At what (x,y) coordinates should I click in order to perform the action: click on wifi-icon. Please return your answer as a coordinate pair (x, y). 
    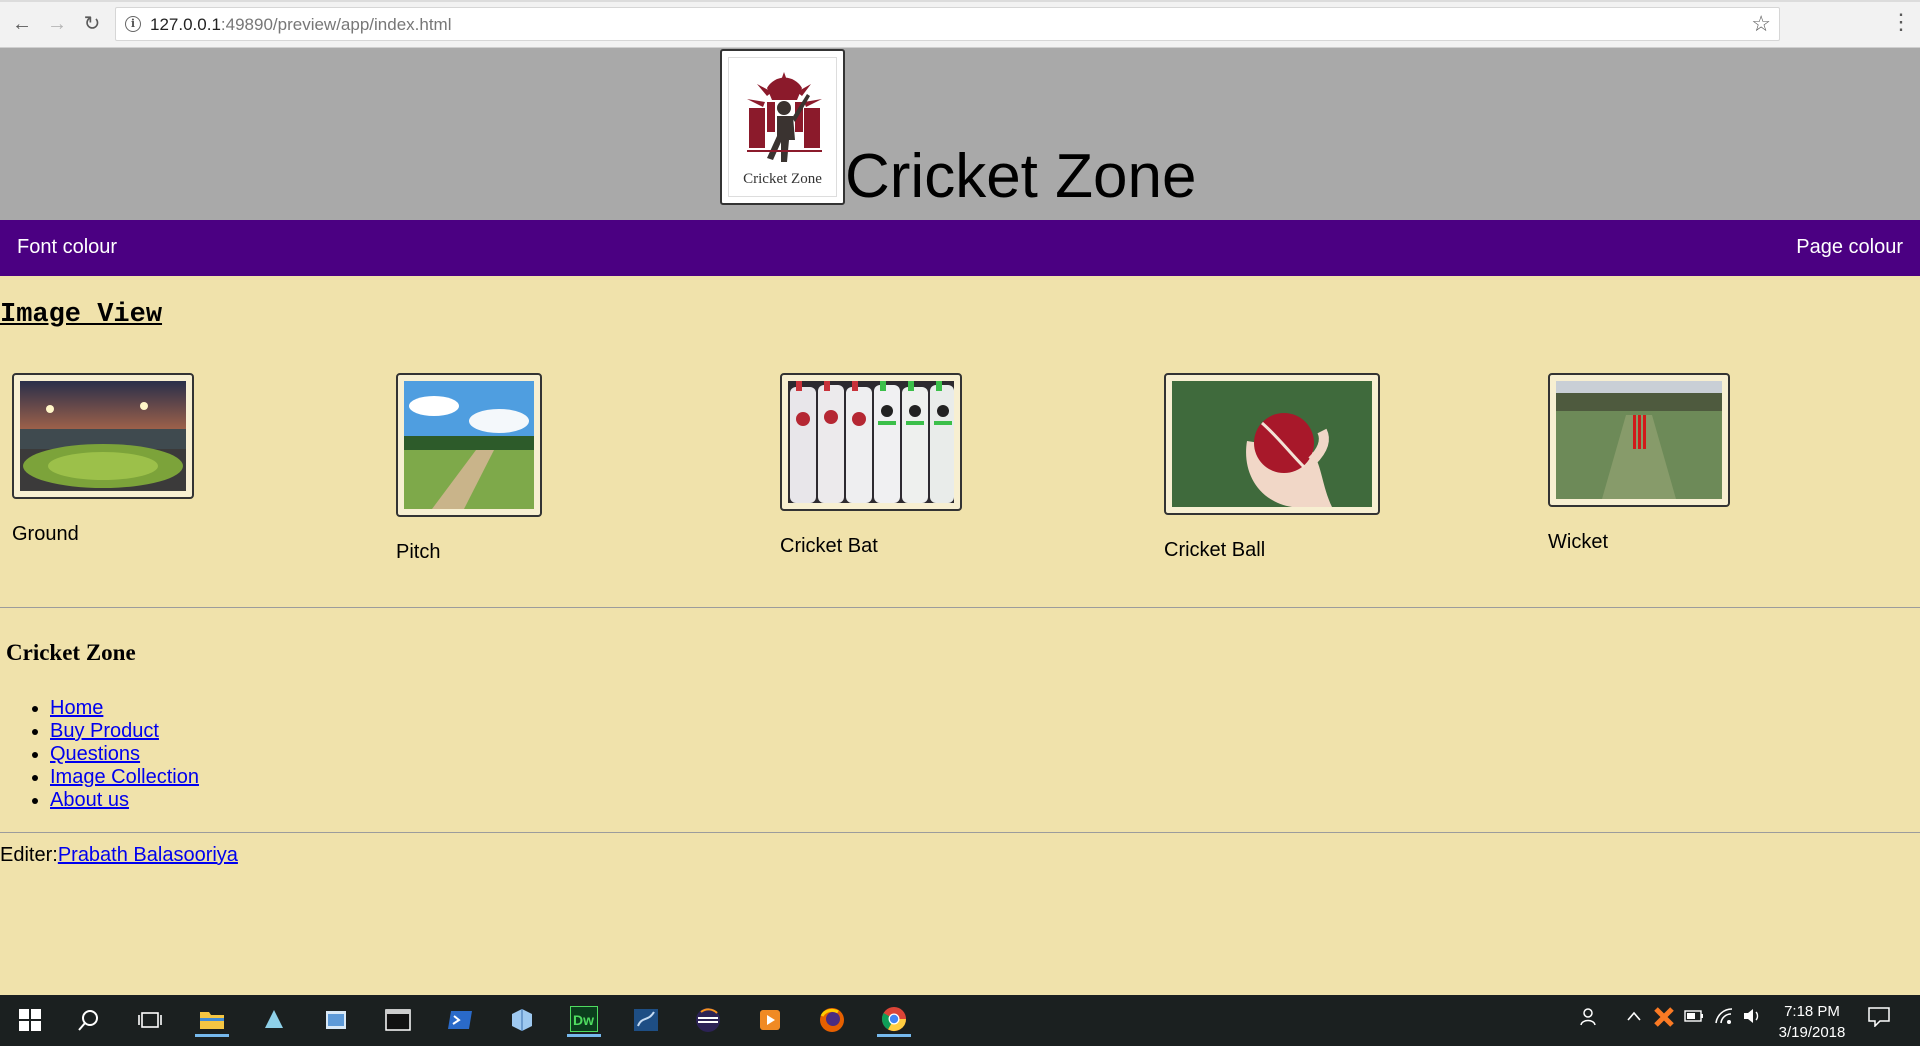
    Looking at the image, I should click on (1724, 1018).